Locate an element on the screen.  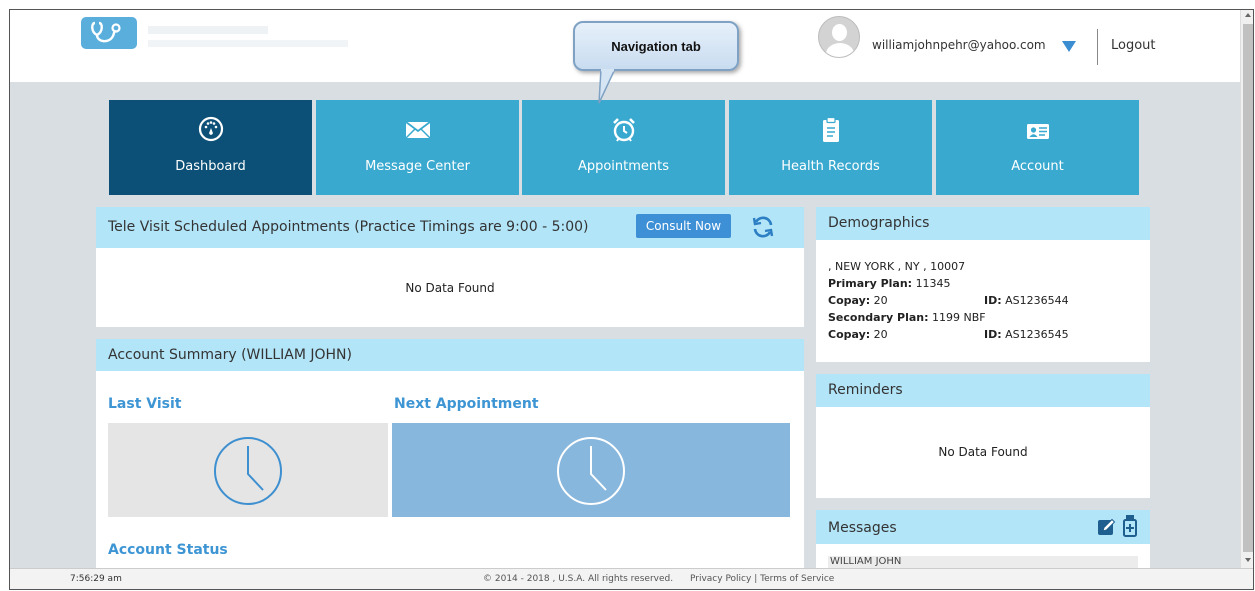
address-text: , NEW YORK , NY , 10007 is located at coordinates (897, 266).